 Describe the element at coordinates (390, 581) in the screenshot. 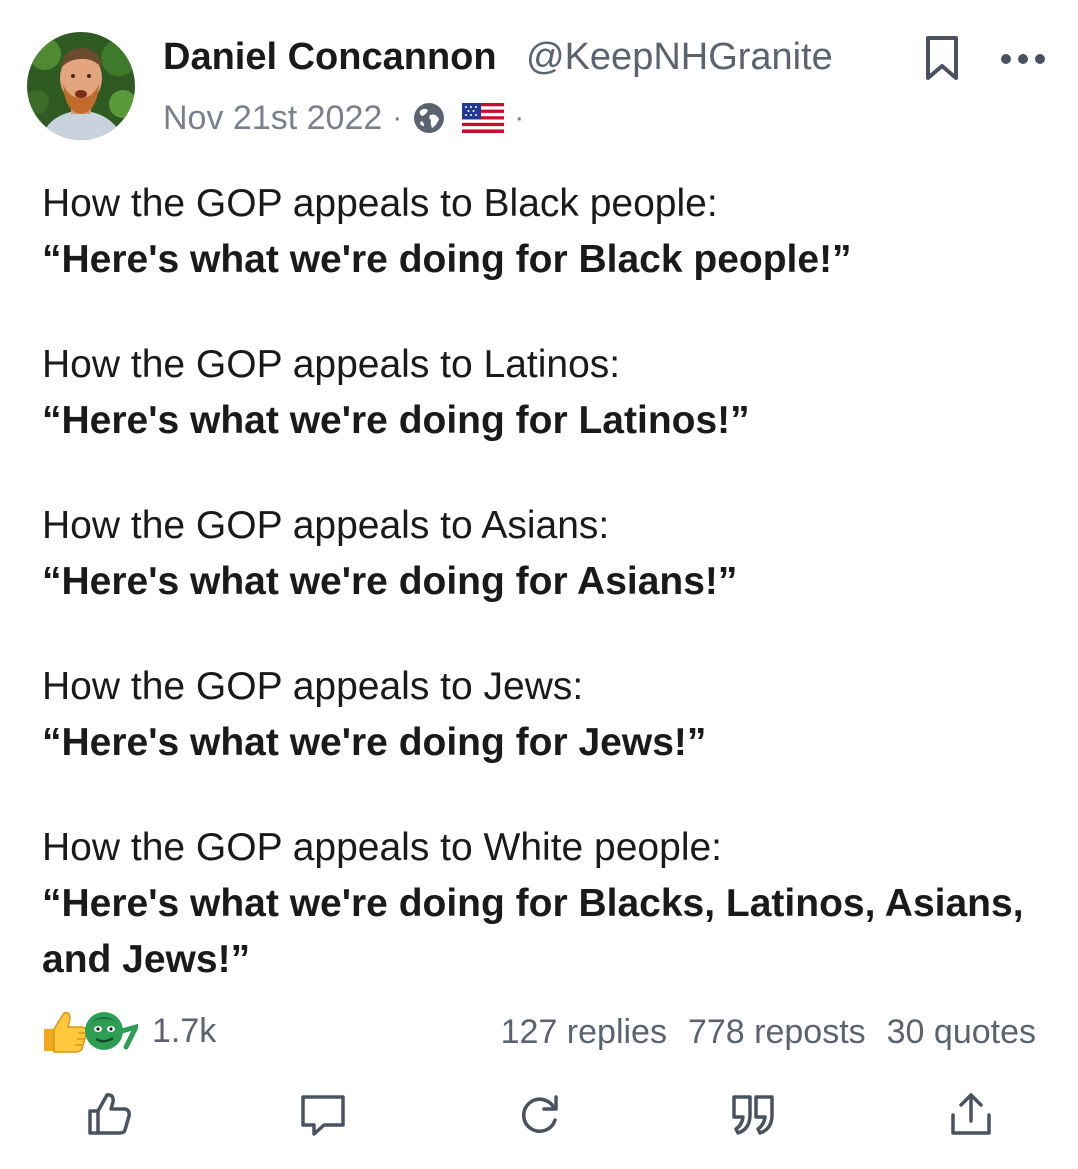

I see `paragraph-quote: “Here's what we're doing for Asians!”` at that location.